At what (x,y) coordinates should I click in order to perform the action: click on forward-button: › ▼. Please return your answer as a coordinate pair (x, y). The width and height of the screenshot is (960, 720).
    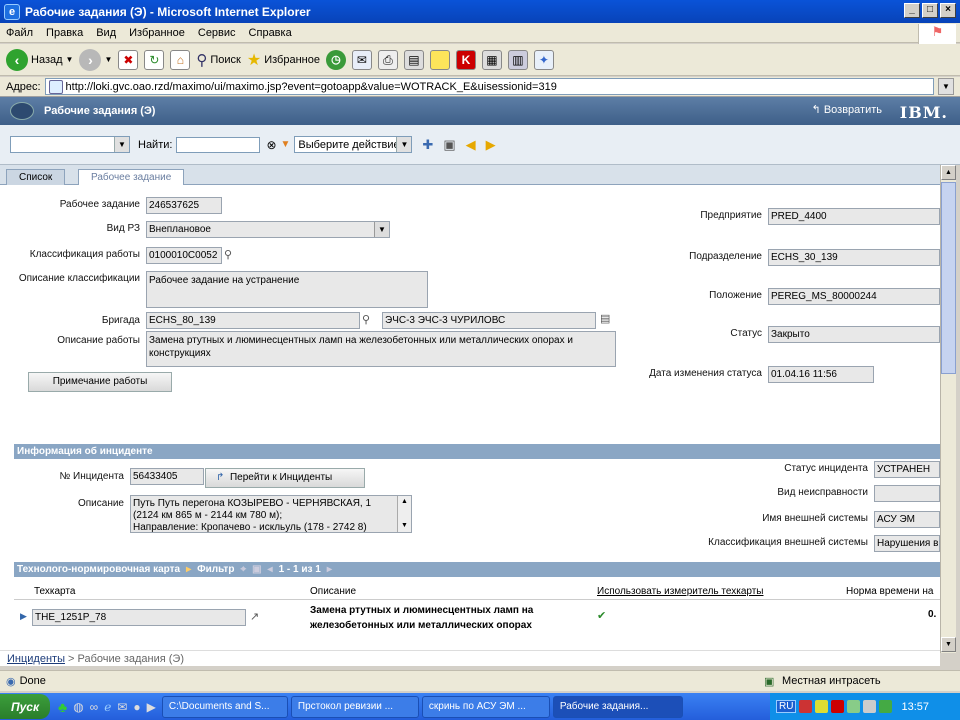
    Looking at the image, I should click on (95, 59).